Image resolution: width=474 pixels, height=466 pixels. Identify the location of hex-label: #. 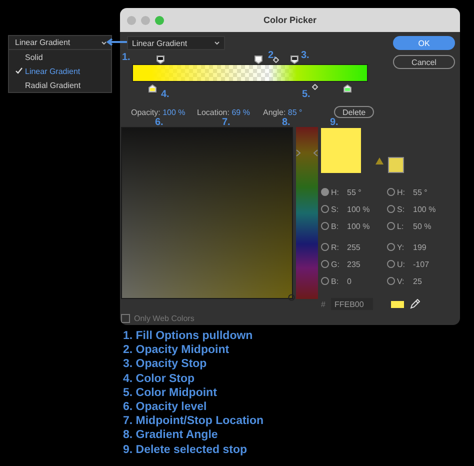
(323, 304).